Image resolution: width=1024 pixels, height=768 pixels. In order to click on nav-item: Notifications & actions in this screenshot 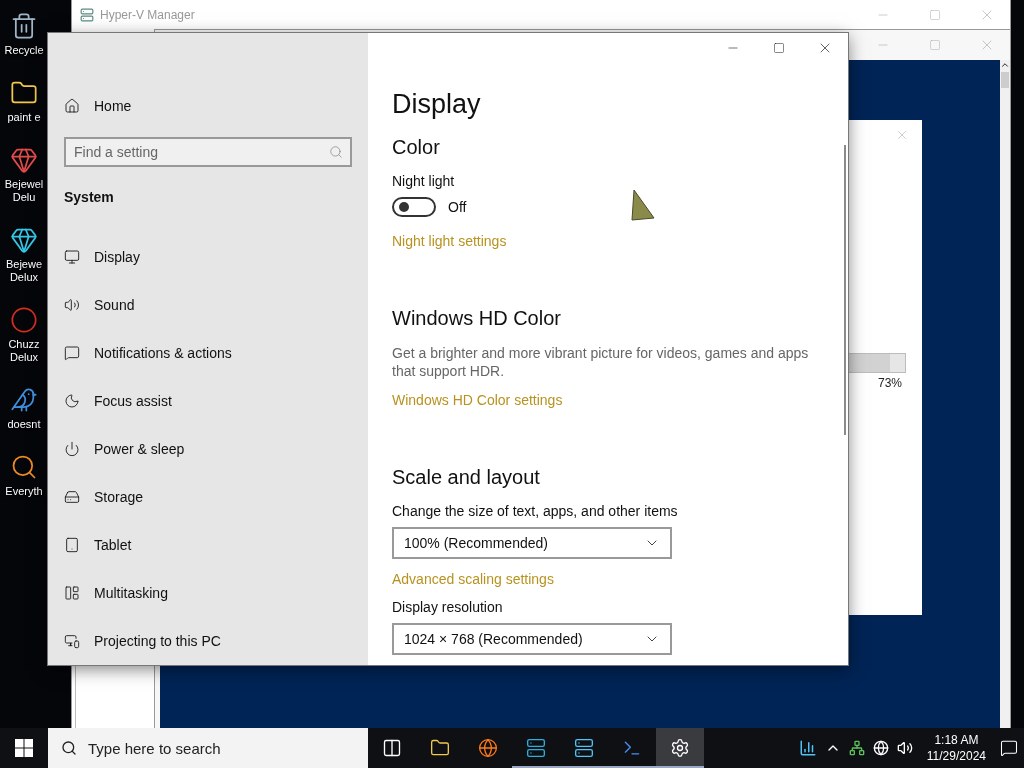, I will do `click(208, 353)`.